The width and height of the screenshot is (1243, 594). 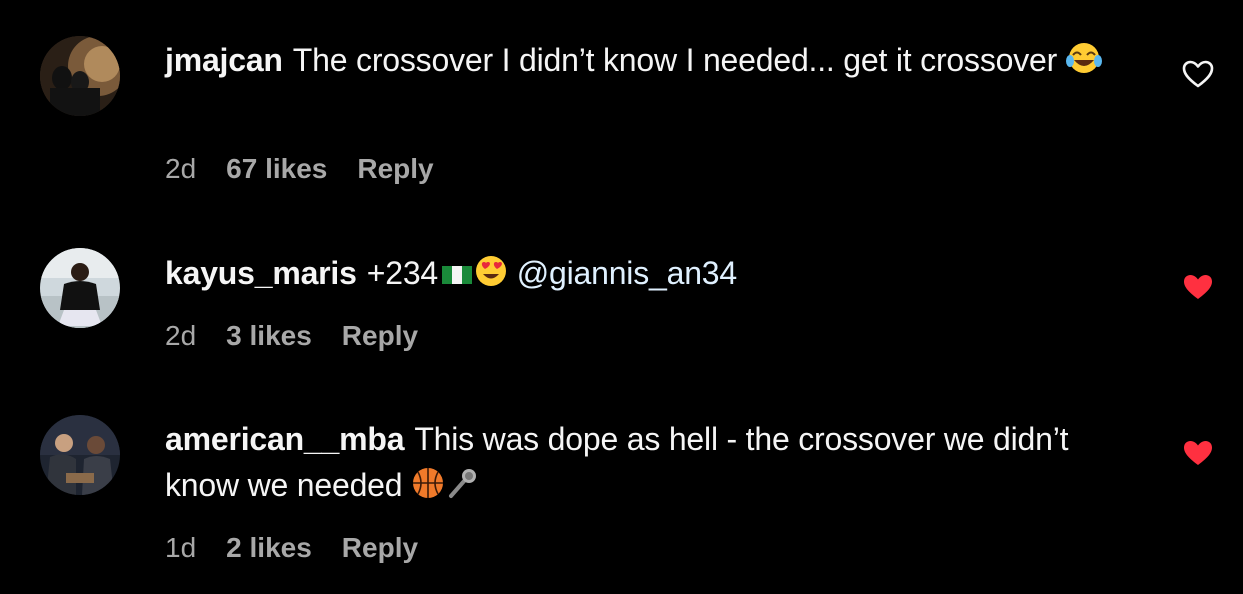 I want to click on comment-text: +234, so click(x=402, y=273).